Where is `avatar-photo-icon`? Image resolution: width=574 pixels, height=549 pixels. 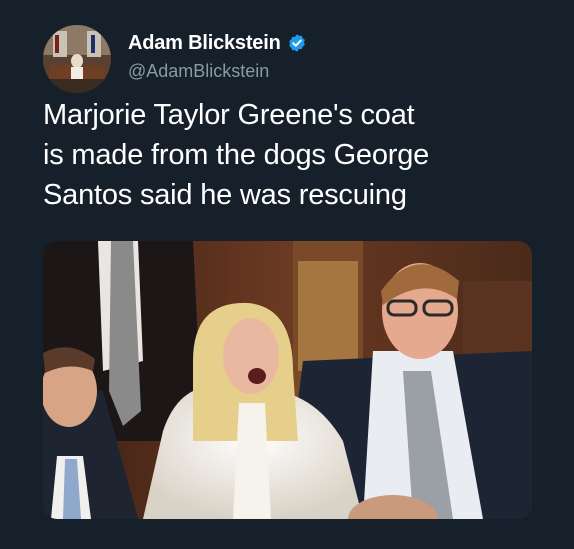
avatar-photo-icon is located at coordinates (77, 59).